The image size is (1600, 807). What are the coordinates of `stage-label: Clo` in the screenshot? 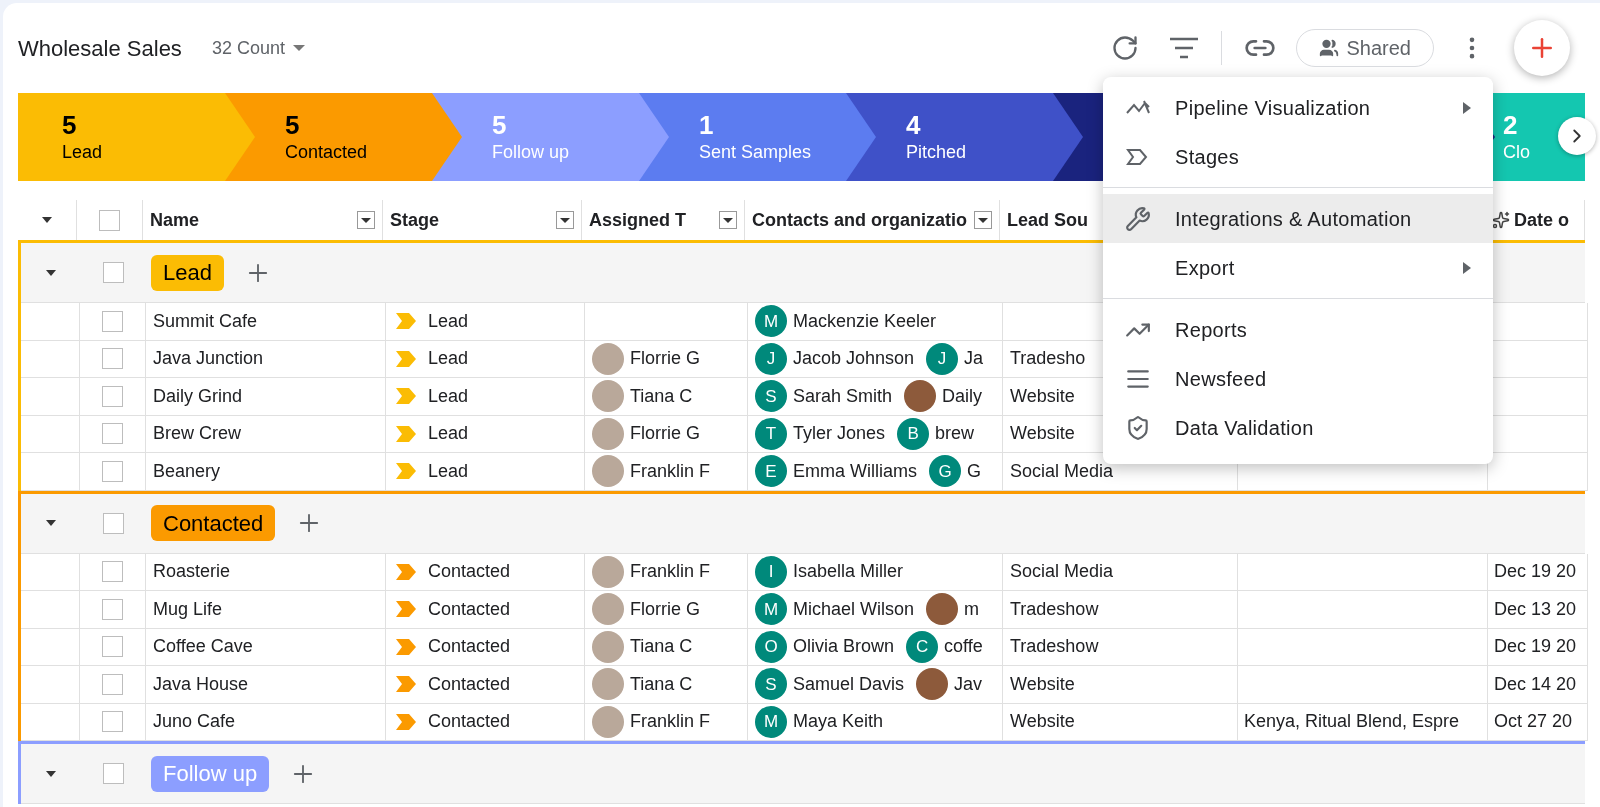 It's located at (1516, 152).